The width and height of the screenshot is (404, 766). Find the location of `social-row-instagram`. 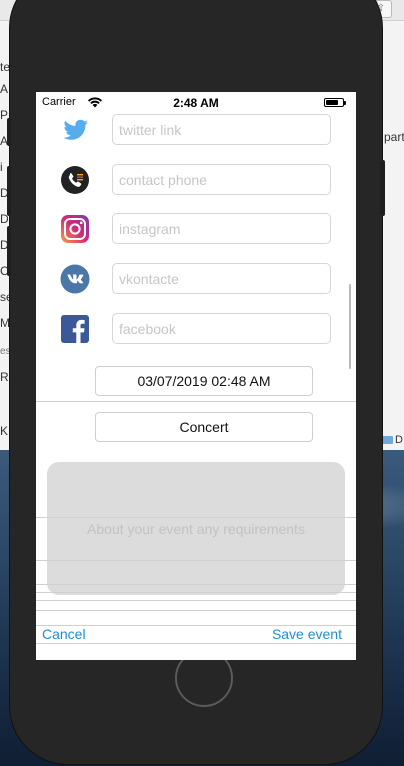

social-row-instagram is located at coordinates (196, 229).